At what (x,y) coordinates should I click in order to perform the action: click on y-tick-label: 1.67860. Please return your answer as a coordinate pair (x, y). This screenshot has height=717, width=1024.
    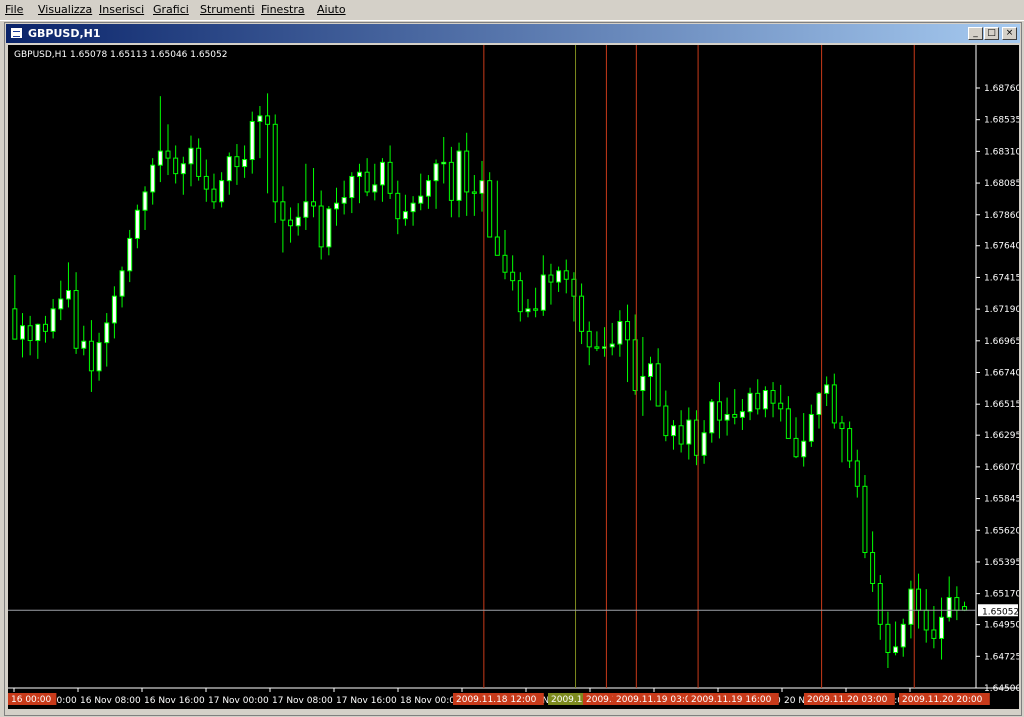
    Looking at the image, I should click on (1001, 216).